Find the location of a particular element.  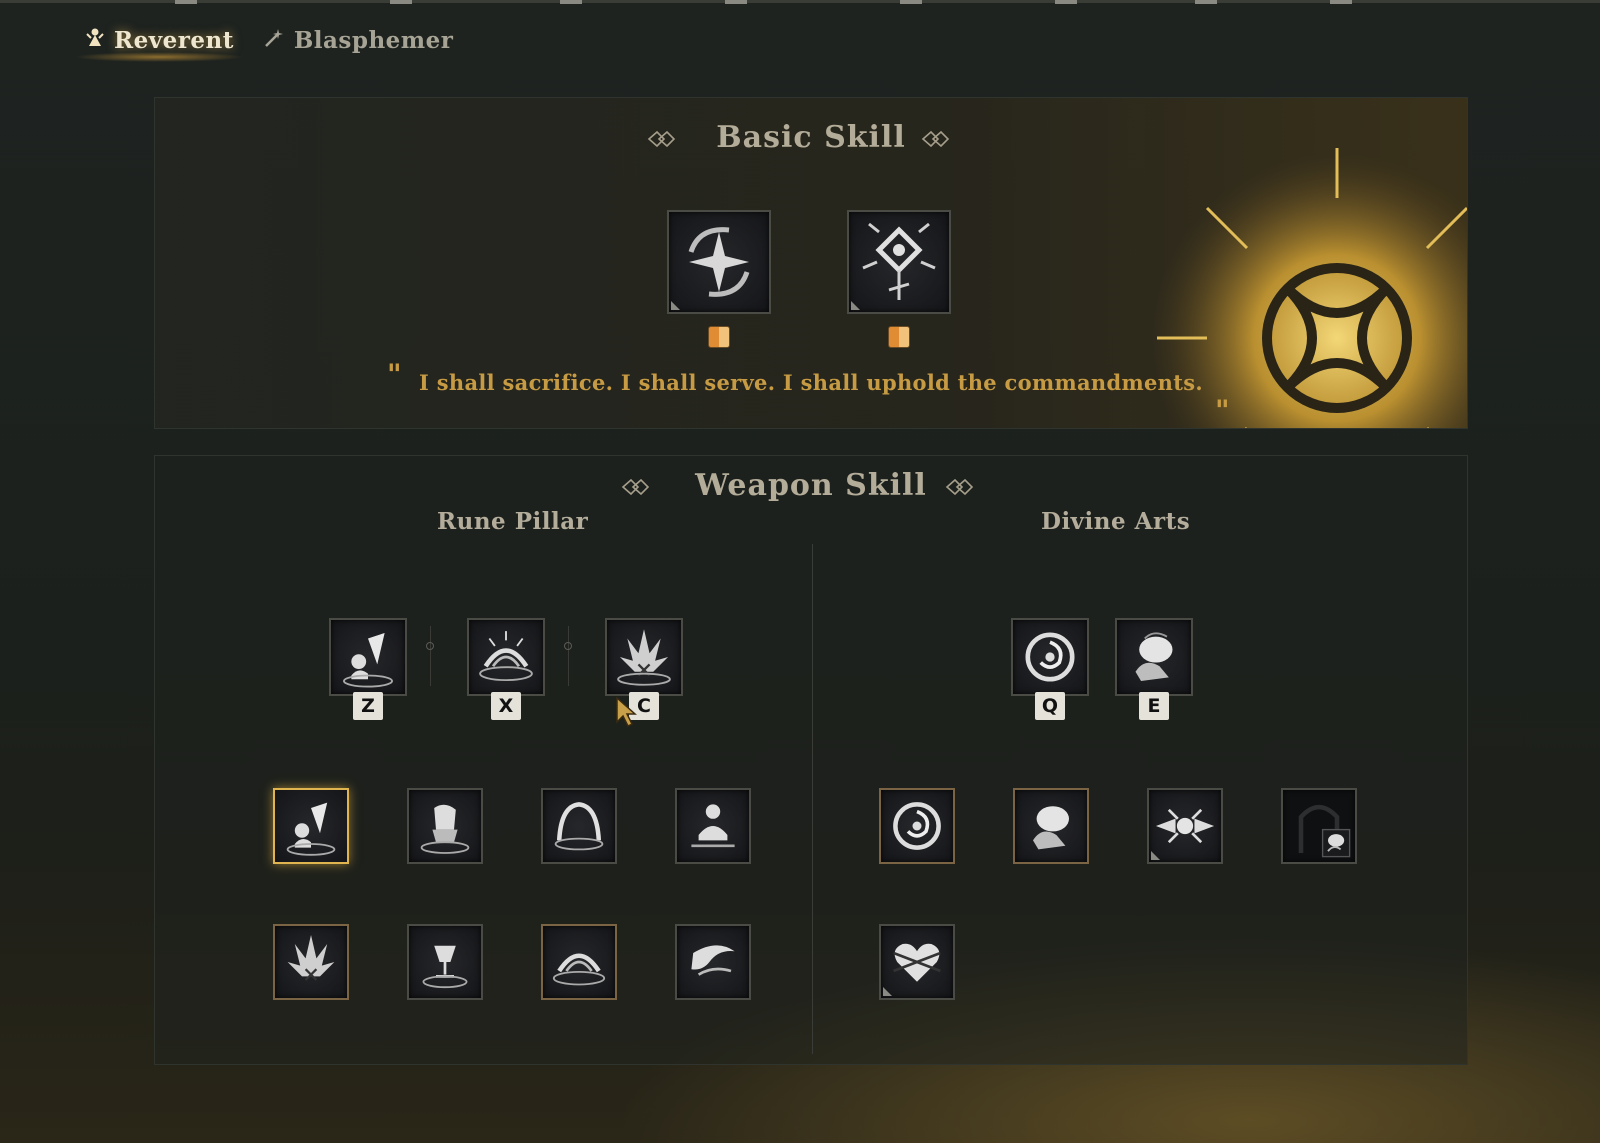

rune-pillar-slot-z is located at coordinates (368, 657).